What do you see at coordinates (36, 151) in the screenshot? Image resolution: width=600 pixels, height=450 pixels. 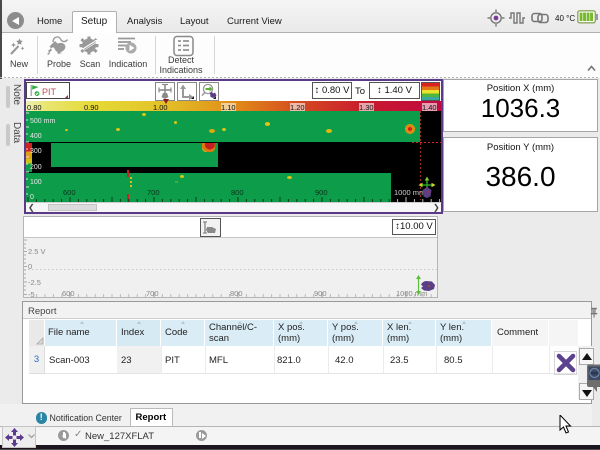 I see `svg-text: 300` at bounding box center [36, 151].